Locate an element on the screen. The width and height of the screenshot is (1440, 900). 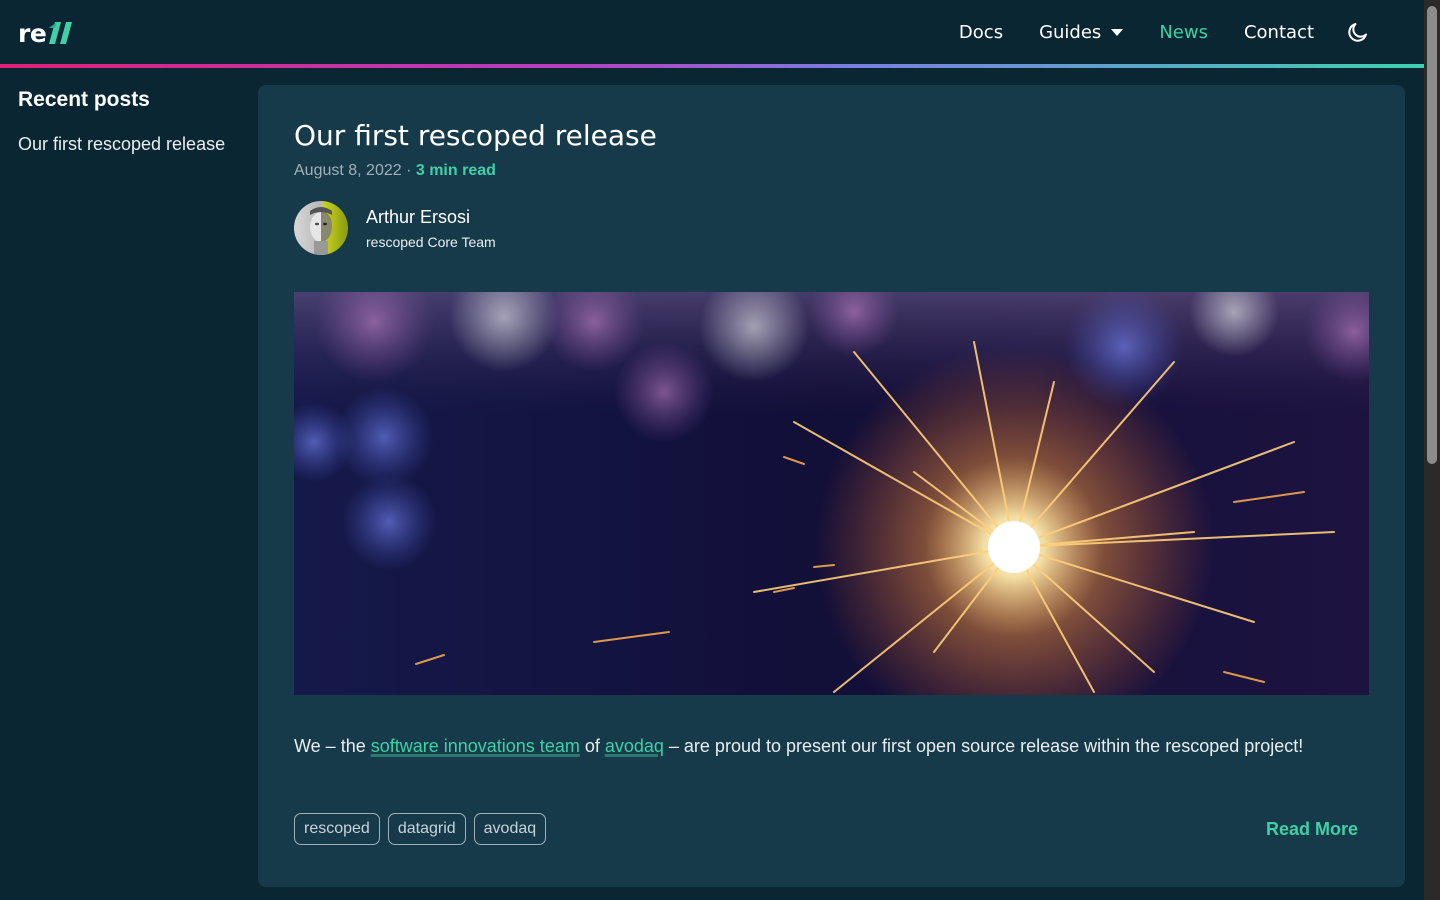
sidebar-item-post: Our first rescoped release is located at coordinates (133, 144).